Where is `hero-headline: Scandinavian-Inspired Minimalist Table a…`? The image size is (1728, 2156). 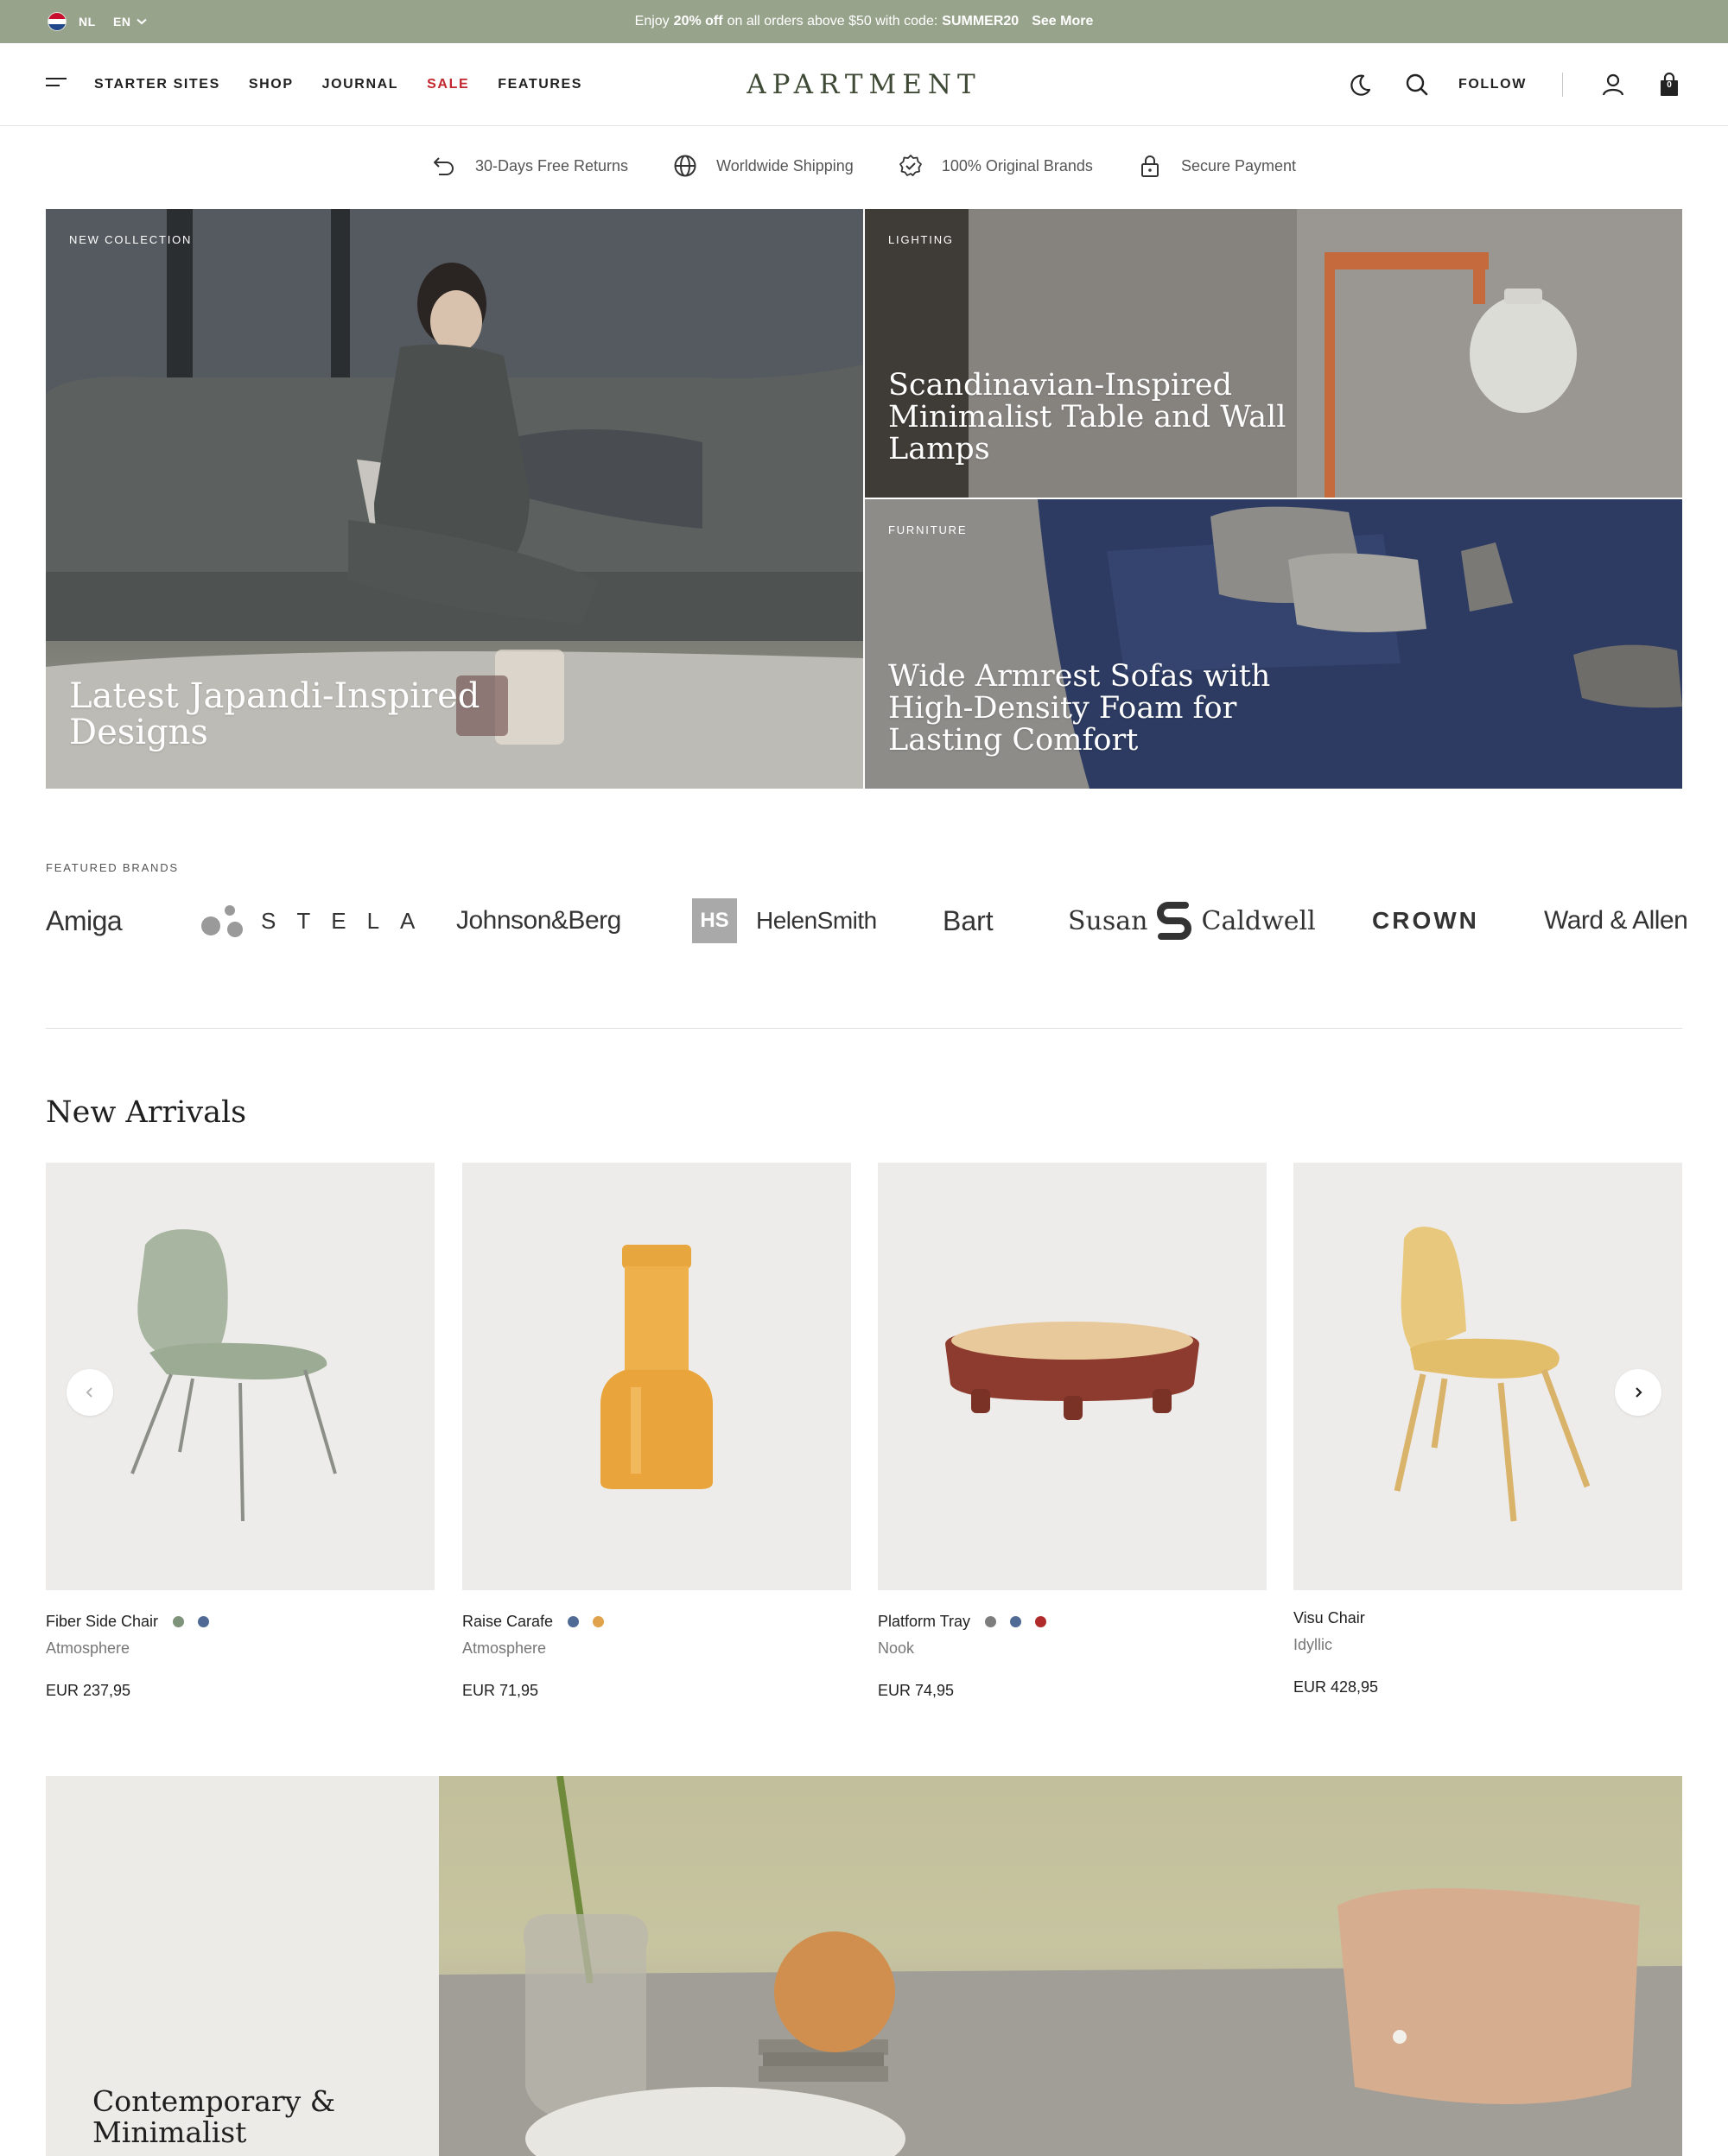
hero-headline: Scandinavian-Inspired Minimalist Table a… is located at coordinates (1087, 417).